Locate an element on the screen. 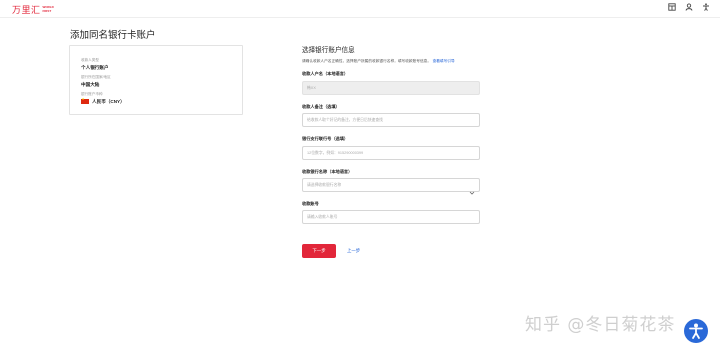 The width and height of the screenshot is (720, 351). remark-input: 给收款人取个好记的备注，方便日后快速查找 is located at coordinates (391, 120).